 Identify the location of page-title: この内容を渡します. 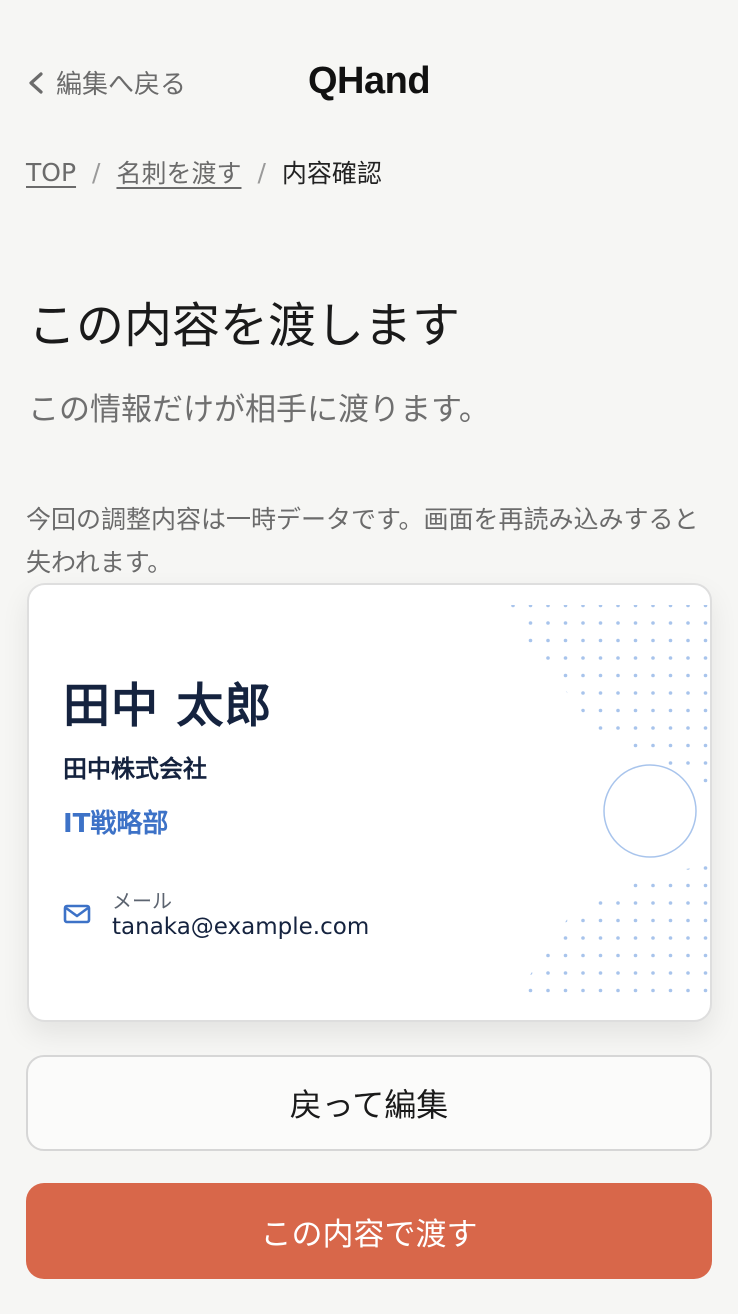
(244, 326).